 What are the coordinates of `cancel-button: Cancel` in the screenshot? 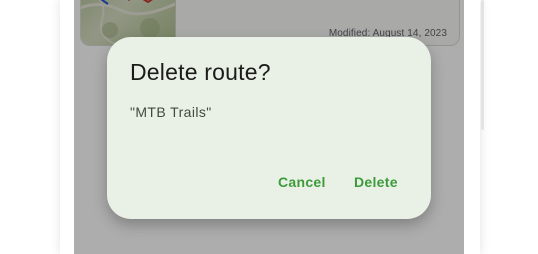 It's located at (302, 184).